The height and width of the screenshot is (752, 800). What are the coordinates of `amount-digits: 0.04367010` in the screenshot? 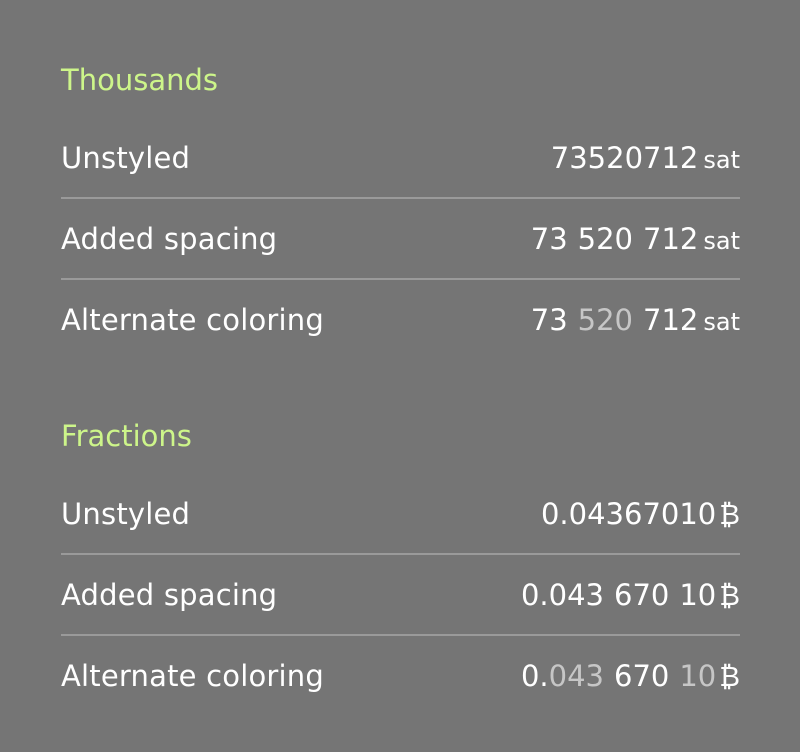 It's located at (628, 513).